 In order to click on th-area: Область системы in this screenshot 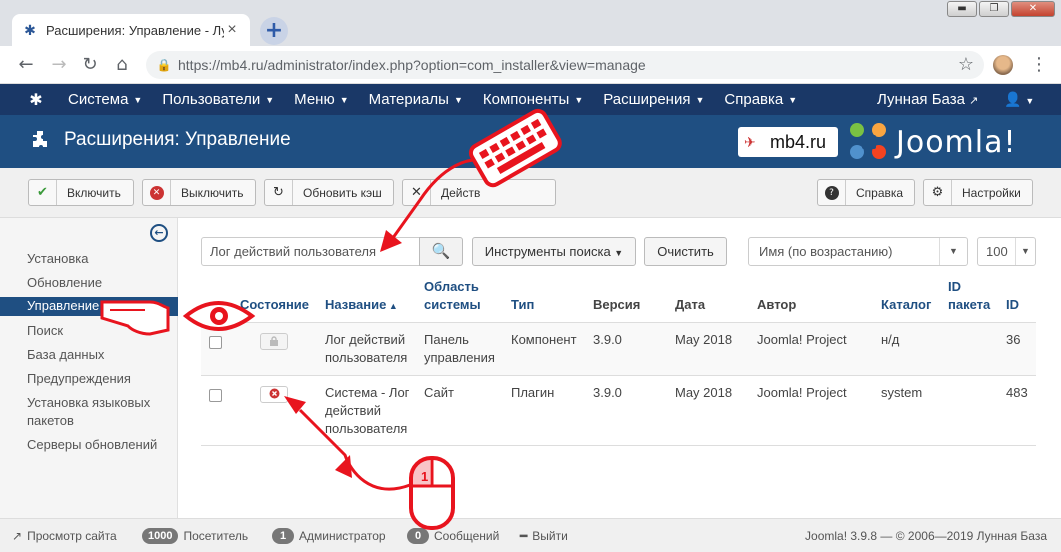, I will do `click(459, 296)`.